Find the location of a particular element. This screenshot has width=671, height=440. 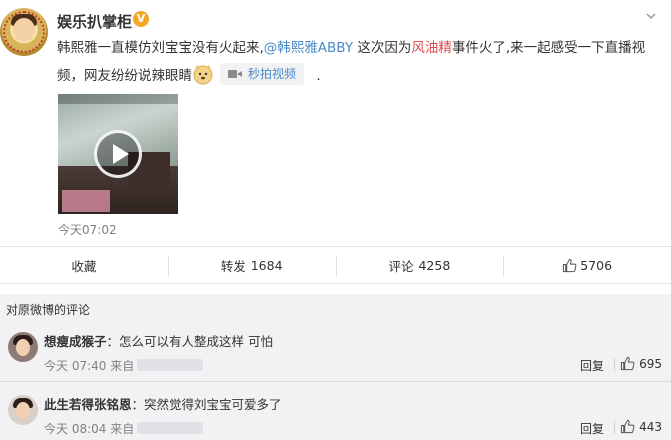

comment-text: ：突然觉得刘宝宝可爱多了 is located at coordinates (206, 404).